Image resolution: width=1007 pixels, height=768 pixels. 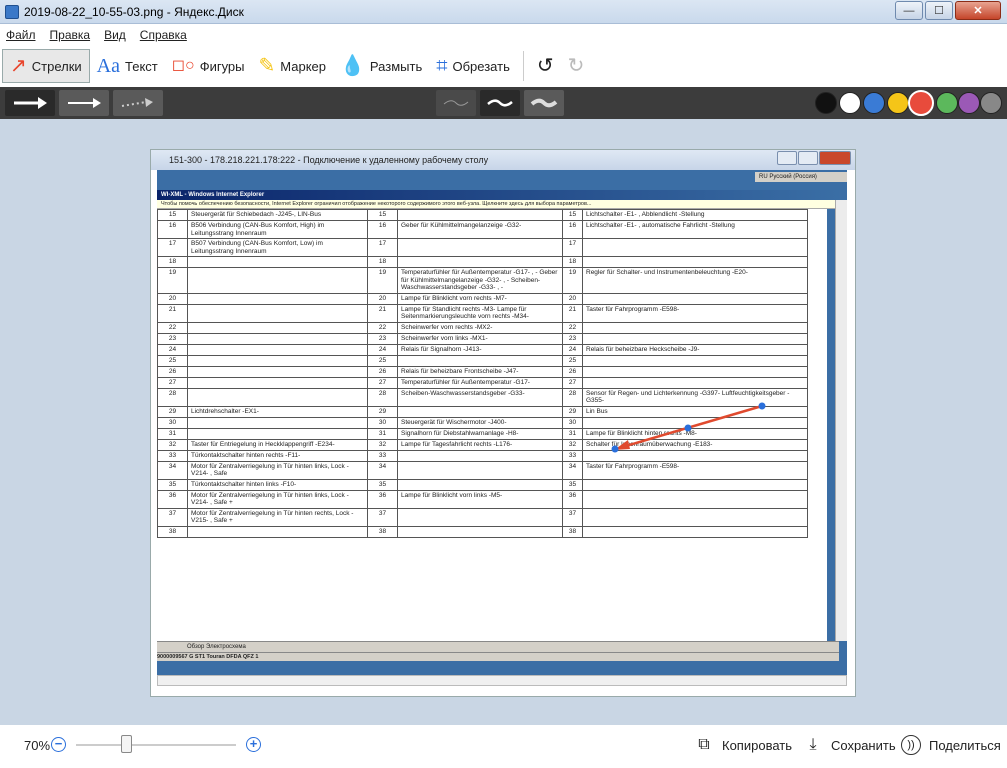 I want to click on style-bar, so click(x=503, y=103).